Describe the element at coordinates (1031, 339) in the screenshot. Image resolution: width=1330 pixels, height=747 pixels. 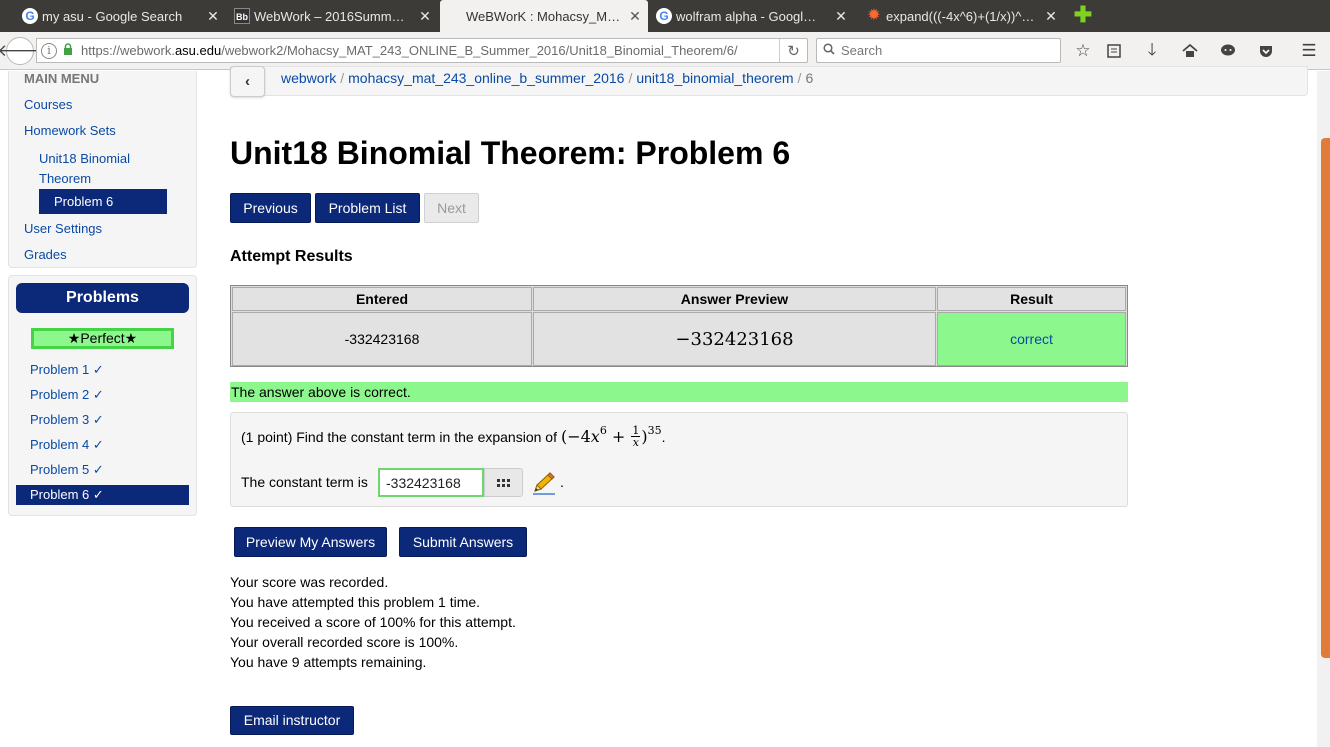
I see `result-cell: correct` at that location.